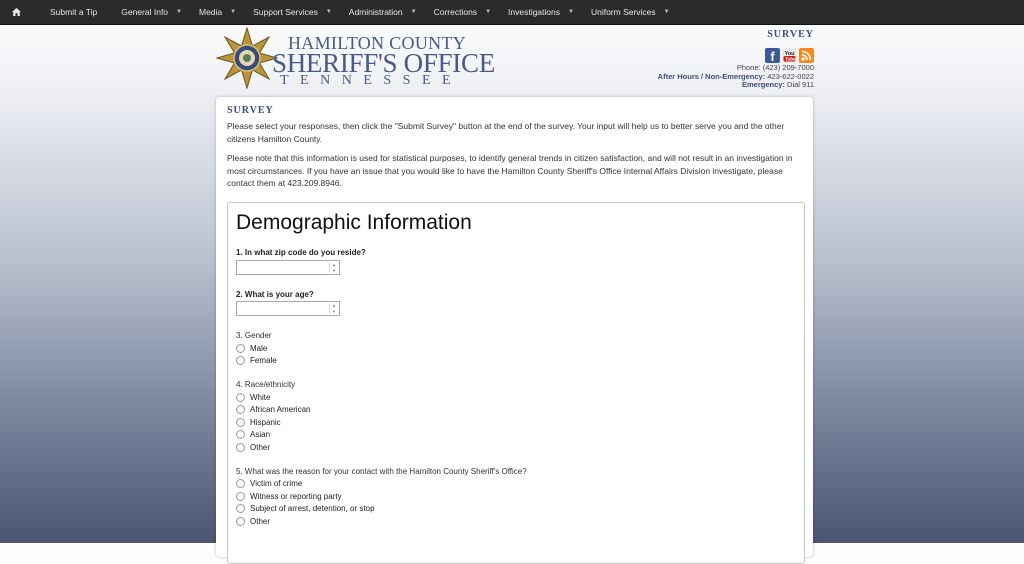  Describe the element at coordinates (288, 308) in the screenshot. I see `age-input: ▲ ▼` at that location.